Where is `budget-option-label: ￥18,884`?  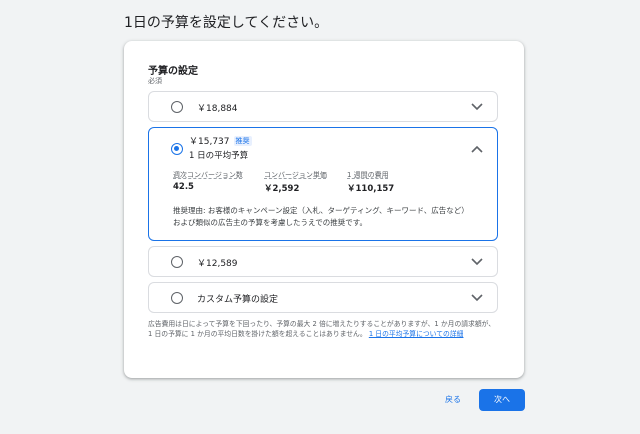 budget-option-label: ￥18,884 is located at coordinates (217, 109).